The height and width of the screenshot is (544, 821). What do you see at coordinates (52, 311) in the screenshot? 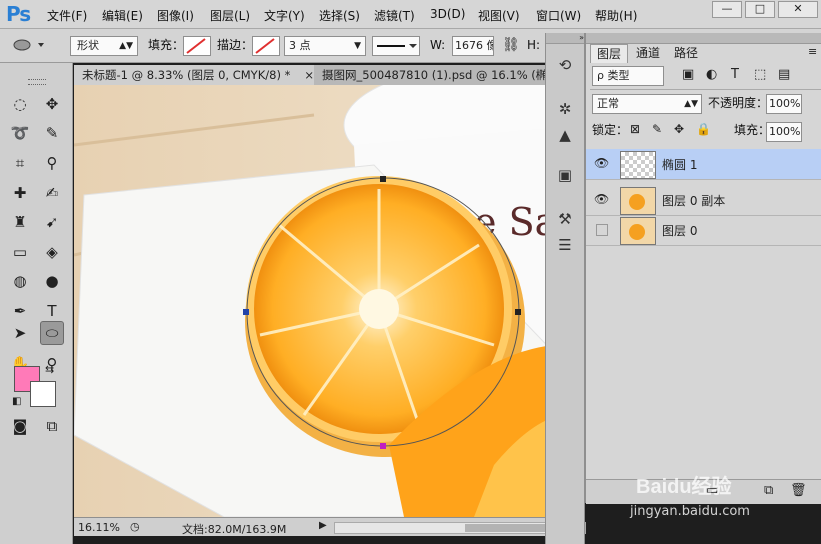
I see `type-tool-icon: T` at bounding box center [52, 311].